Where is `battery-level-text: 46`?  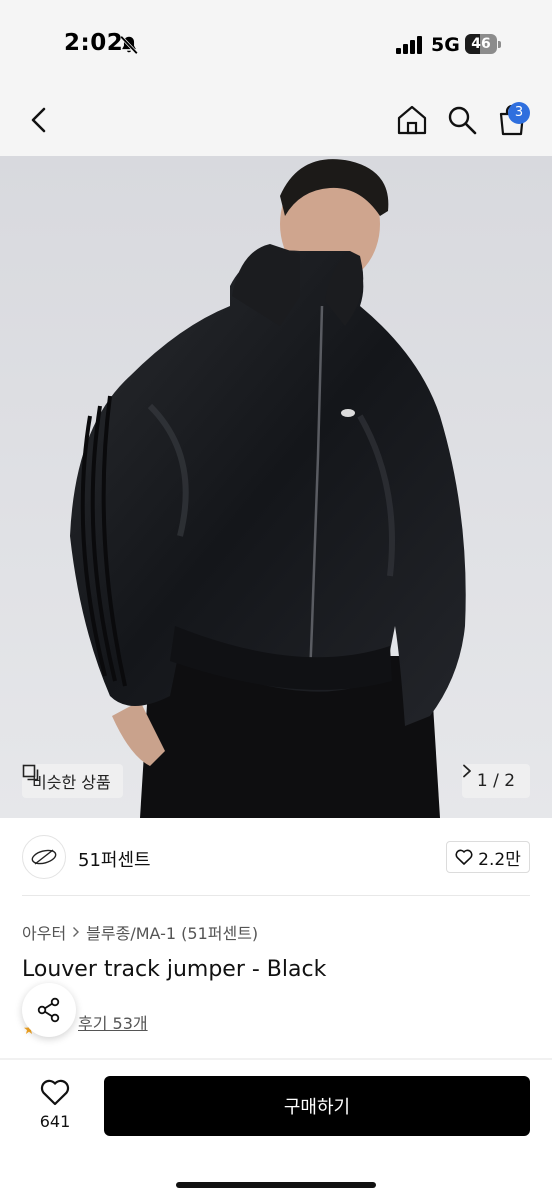
battery-level-text: 46 is located at coordinates (481, 44).